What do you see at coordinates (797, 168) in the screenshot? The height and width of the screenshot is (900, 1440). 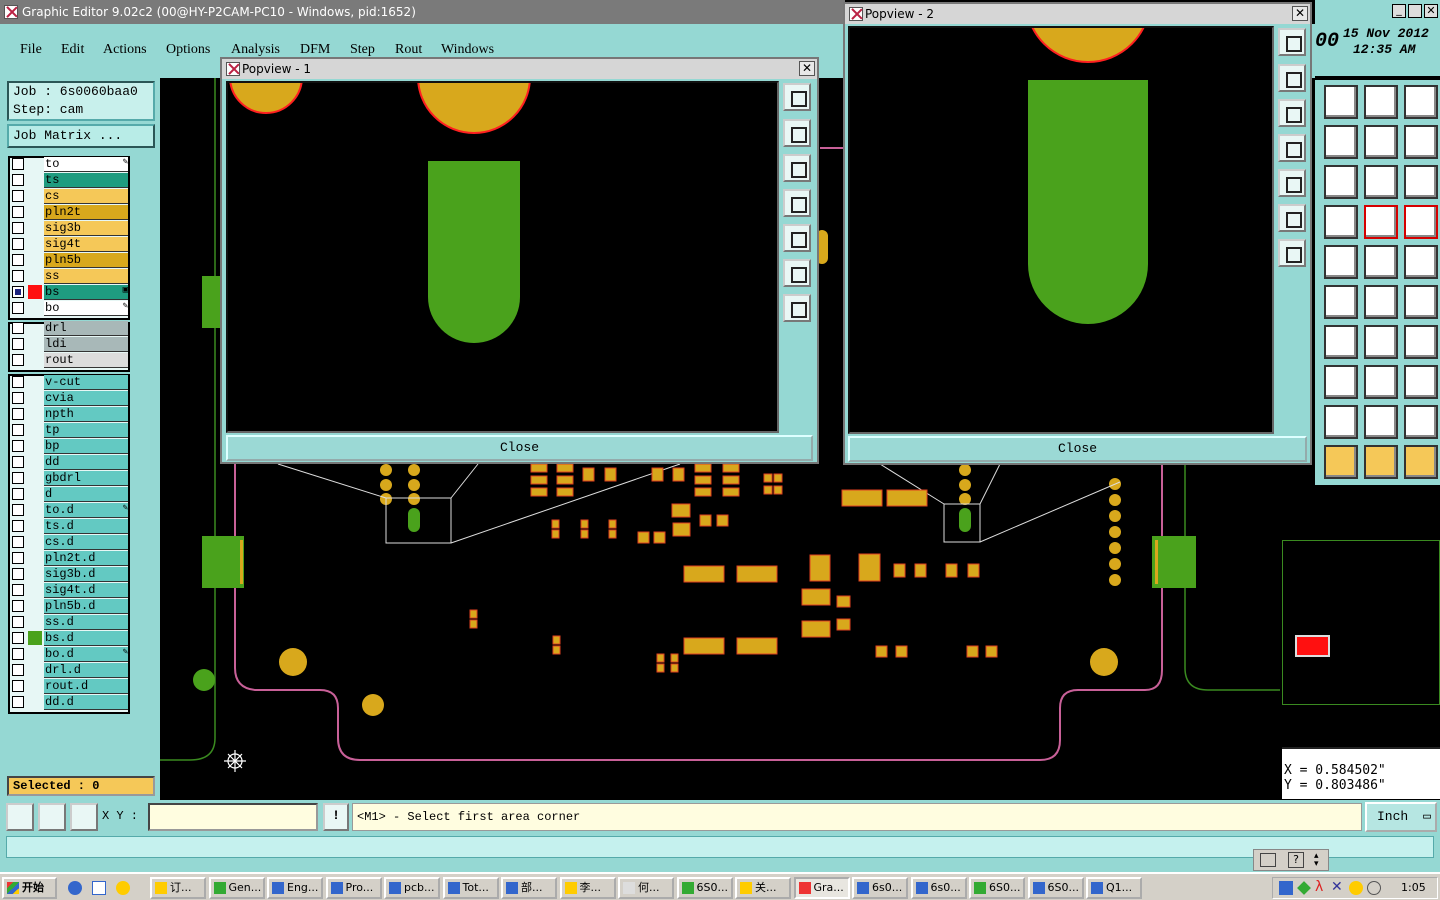 I see `popview-1-tool-pan-down-icon` at bounding box center [797, 168].